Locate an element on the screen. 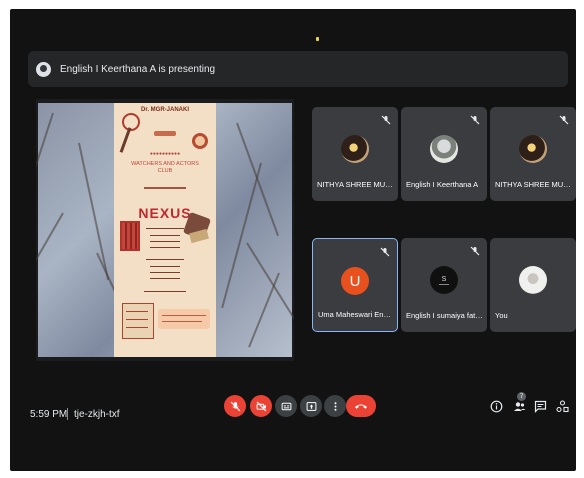  participant-avatar: S is located at coordinates (444, 280).